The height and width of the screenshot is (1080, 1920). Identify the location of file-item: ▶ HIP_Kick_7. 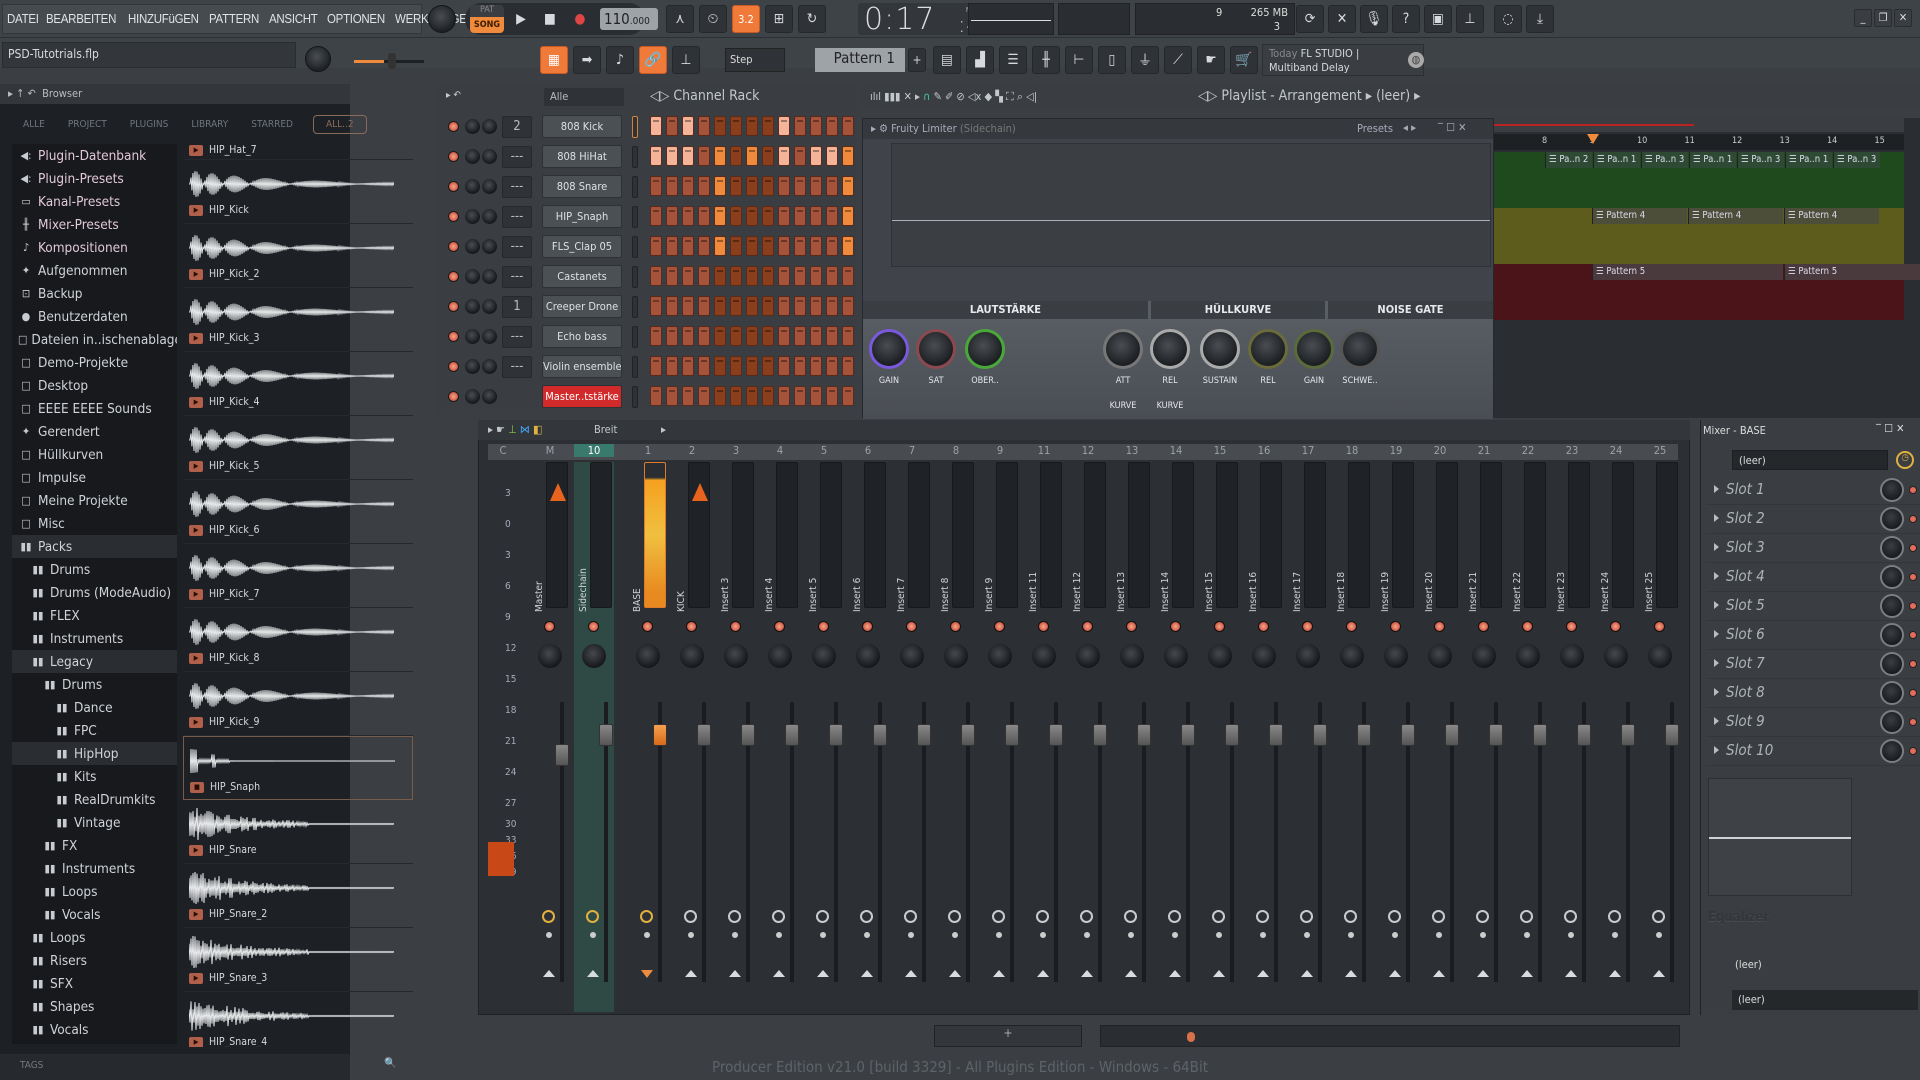
(298, 576).